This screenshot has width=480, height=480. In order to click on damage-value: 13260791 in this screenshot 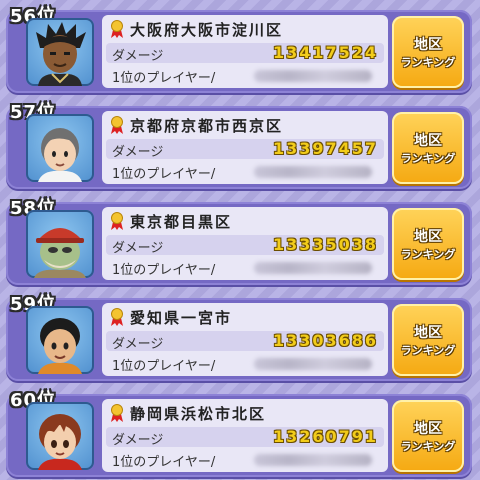, I will do `click(325, 436)`.